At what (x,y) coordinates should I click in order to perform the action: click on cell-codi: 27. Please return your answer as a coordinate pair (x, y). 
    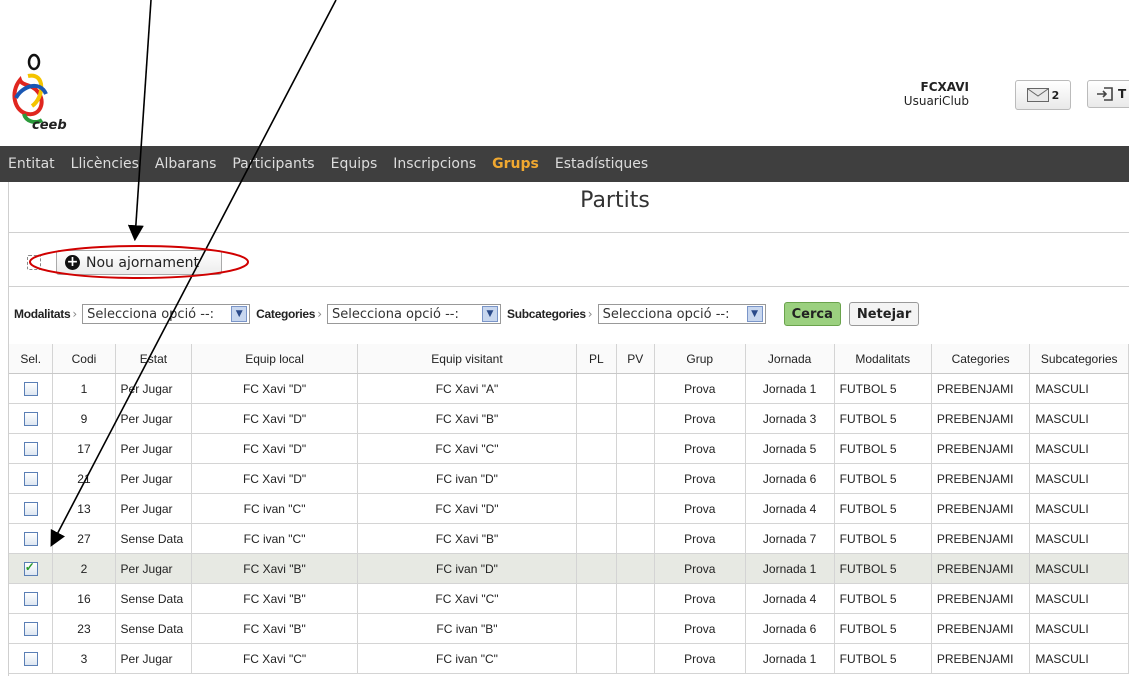
    Looking at the image, I should click on (84, 538).